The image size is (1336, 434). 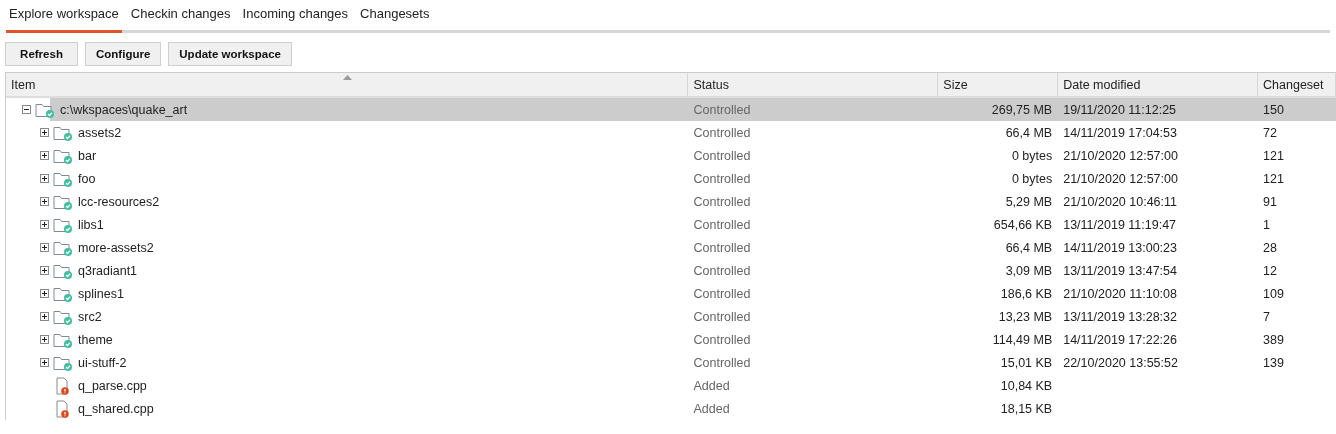 I want to click on changeset-text: 7, so click(x=1266, y=316).